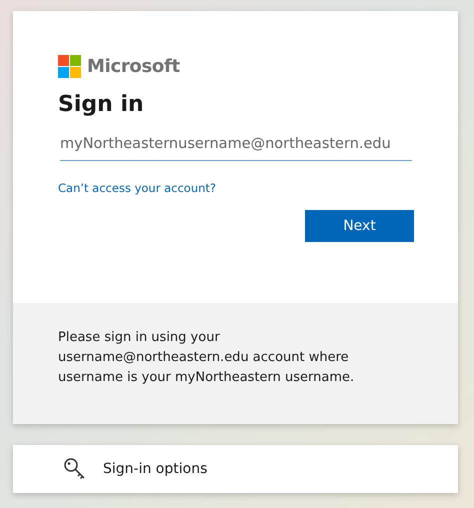  Describe the element at coordinates (207, 358) in the screenshot. I see `info-text: Please sign in using your username@northeastern.edu account where username is your myNortheastern username.` at that location.